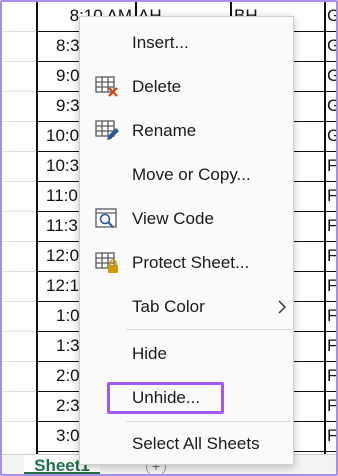 The height and width of the screenshot is (476, 338). Describe the element at coordinates (68, 406) in the screenshot. I see `table-cell: 2:3` at that location.